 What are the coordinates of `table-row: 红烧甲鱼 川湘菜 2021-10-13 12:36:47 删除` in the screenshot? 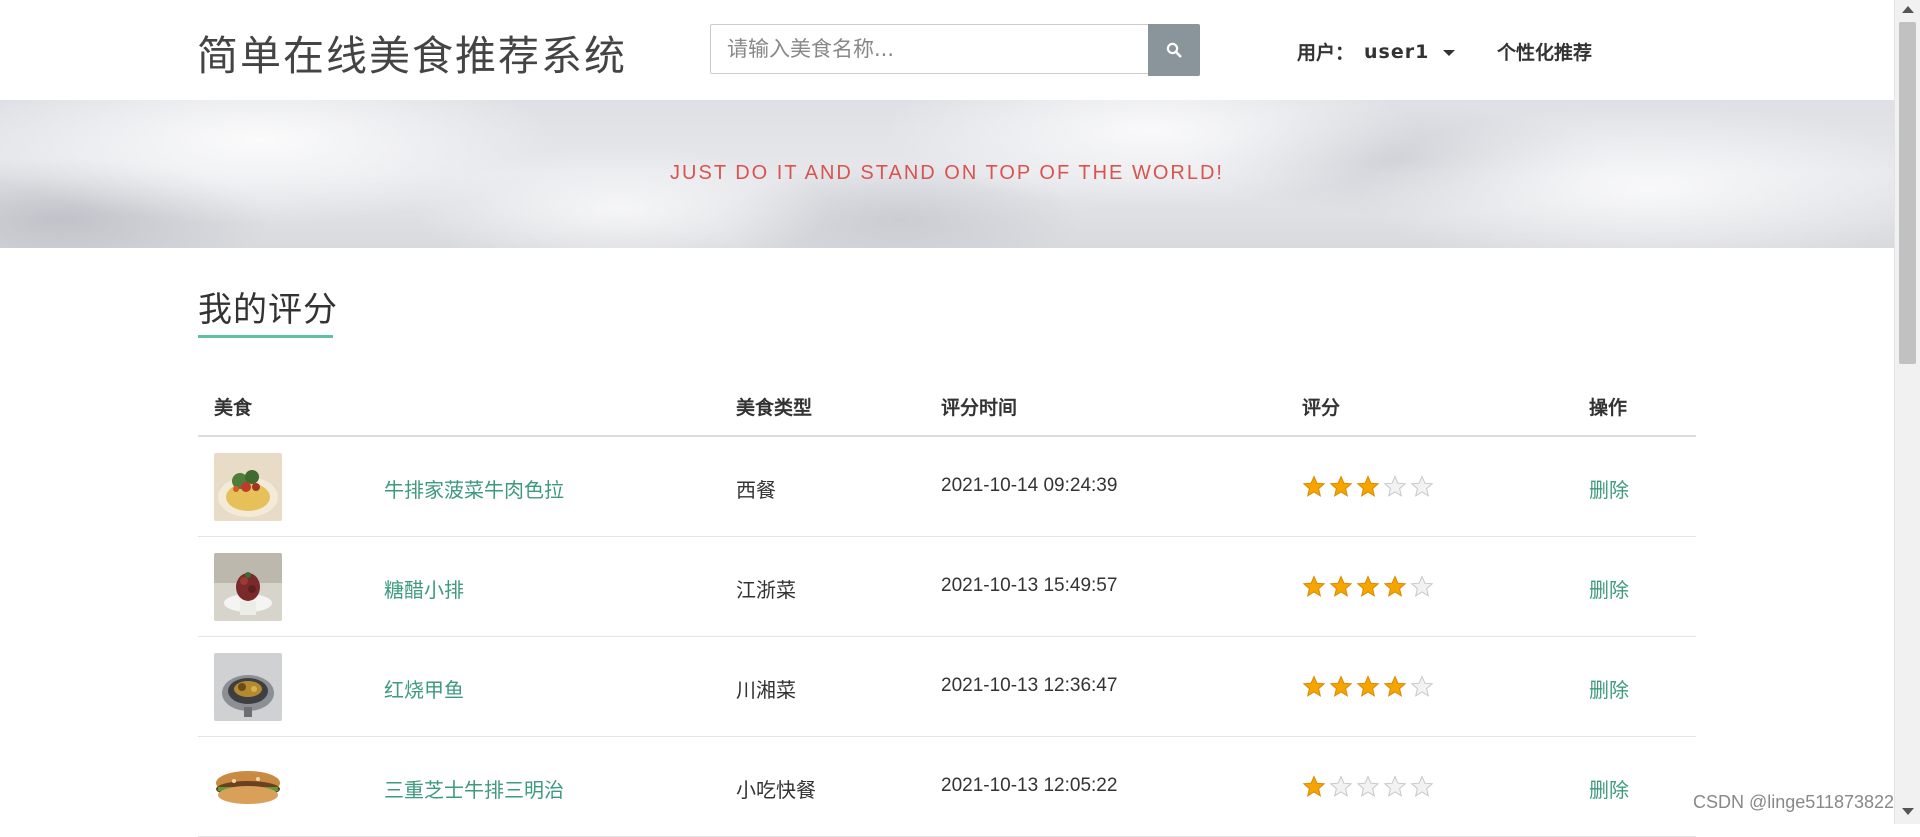 It's located at (947, 687).